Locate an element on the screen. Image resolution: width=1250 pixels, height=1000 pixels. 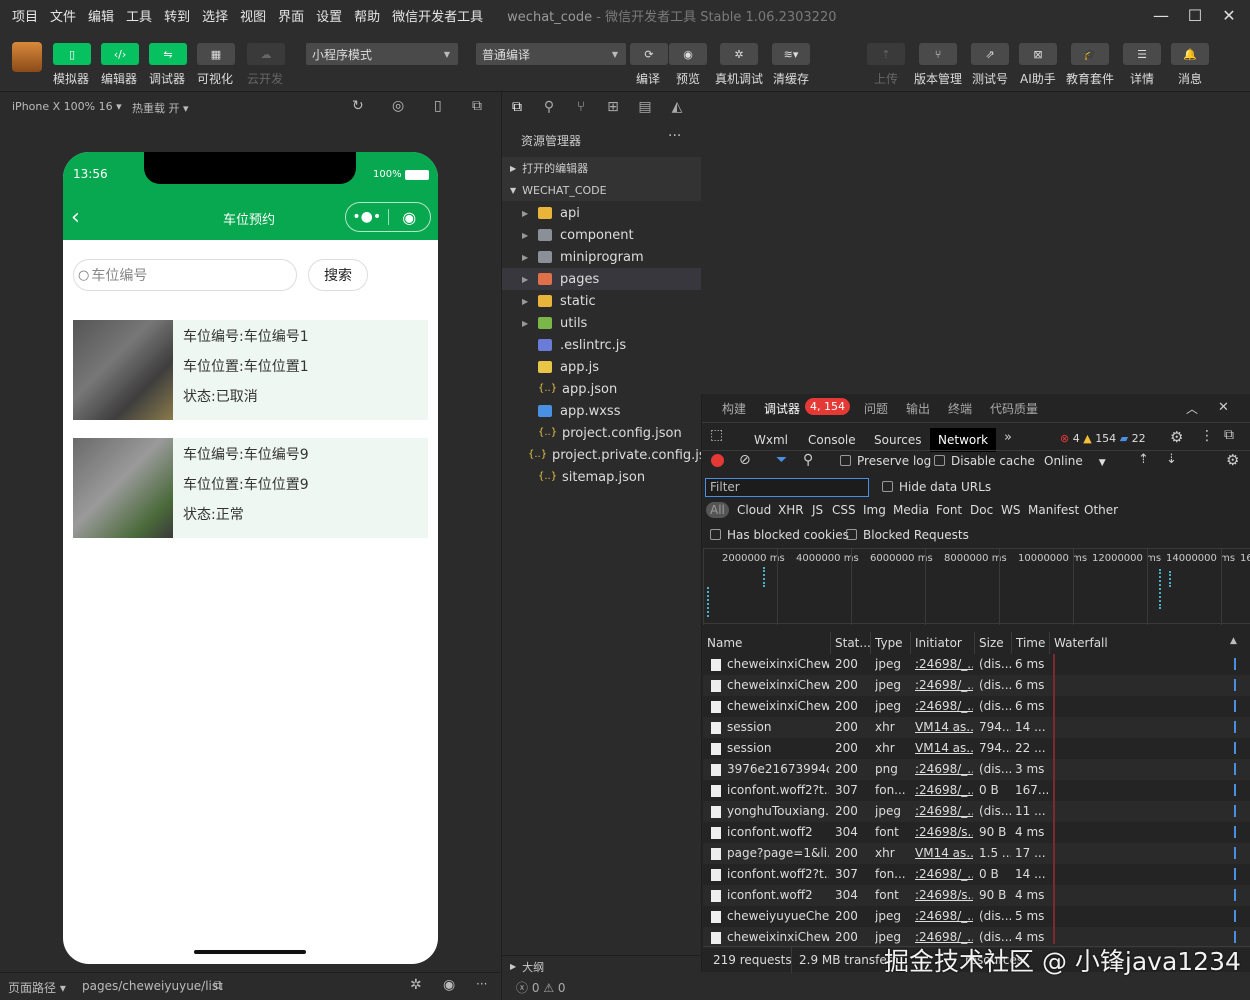
inspect-icon: ⬚ is located at coordinates (716, 435).